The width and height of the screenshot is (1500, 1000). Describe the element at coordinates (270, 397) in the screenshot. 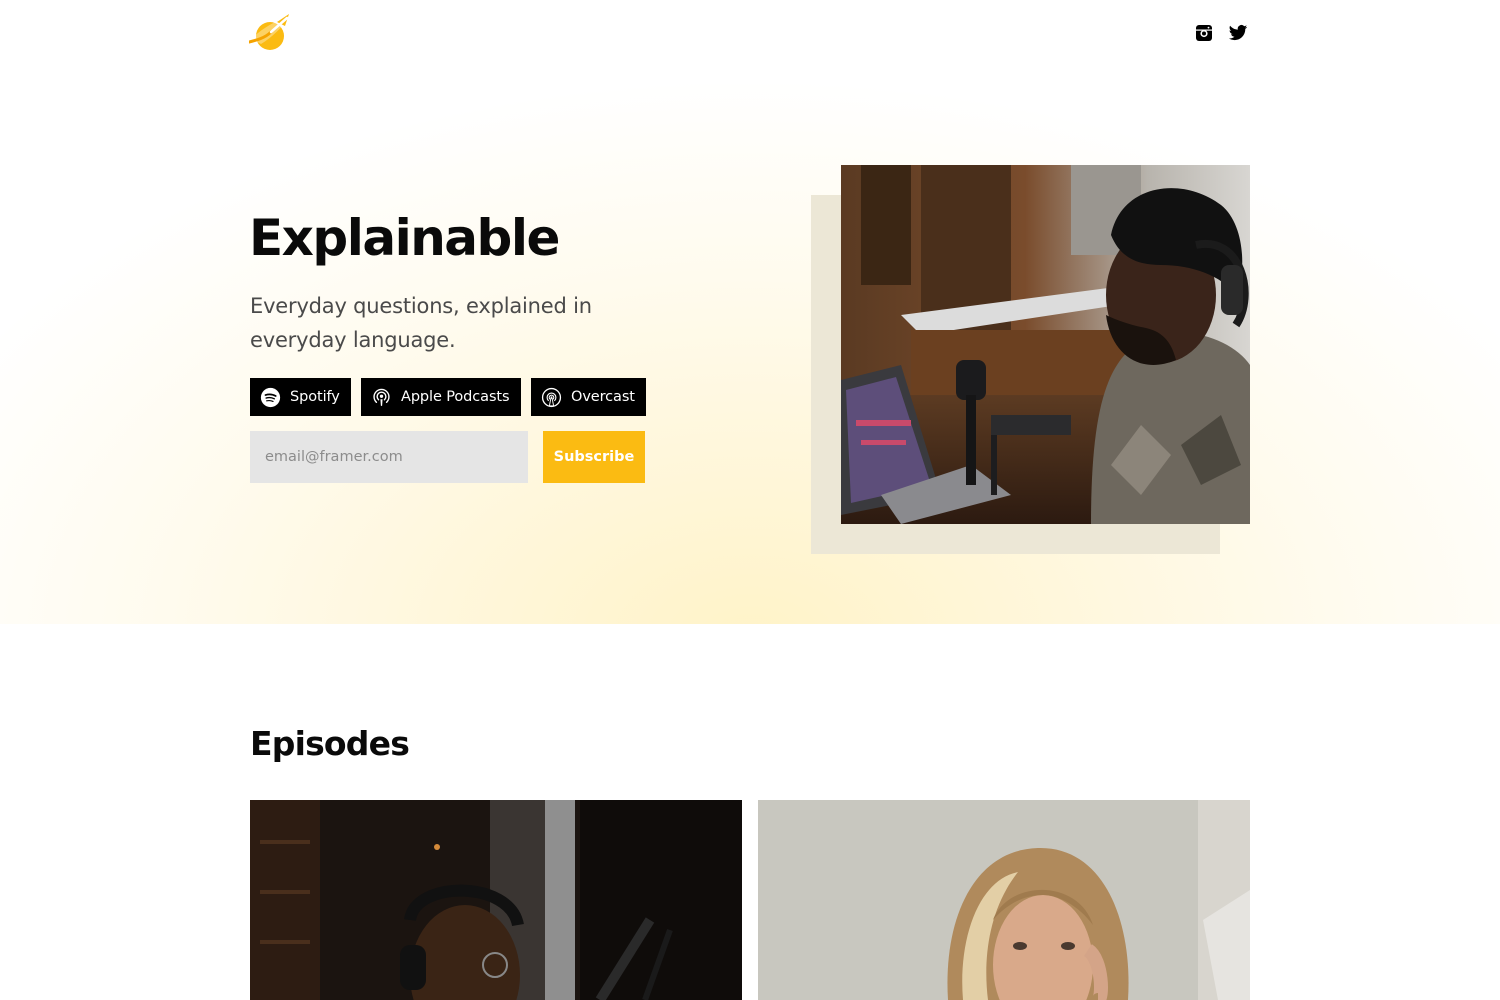

I see `spotify-icon` at that location.